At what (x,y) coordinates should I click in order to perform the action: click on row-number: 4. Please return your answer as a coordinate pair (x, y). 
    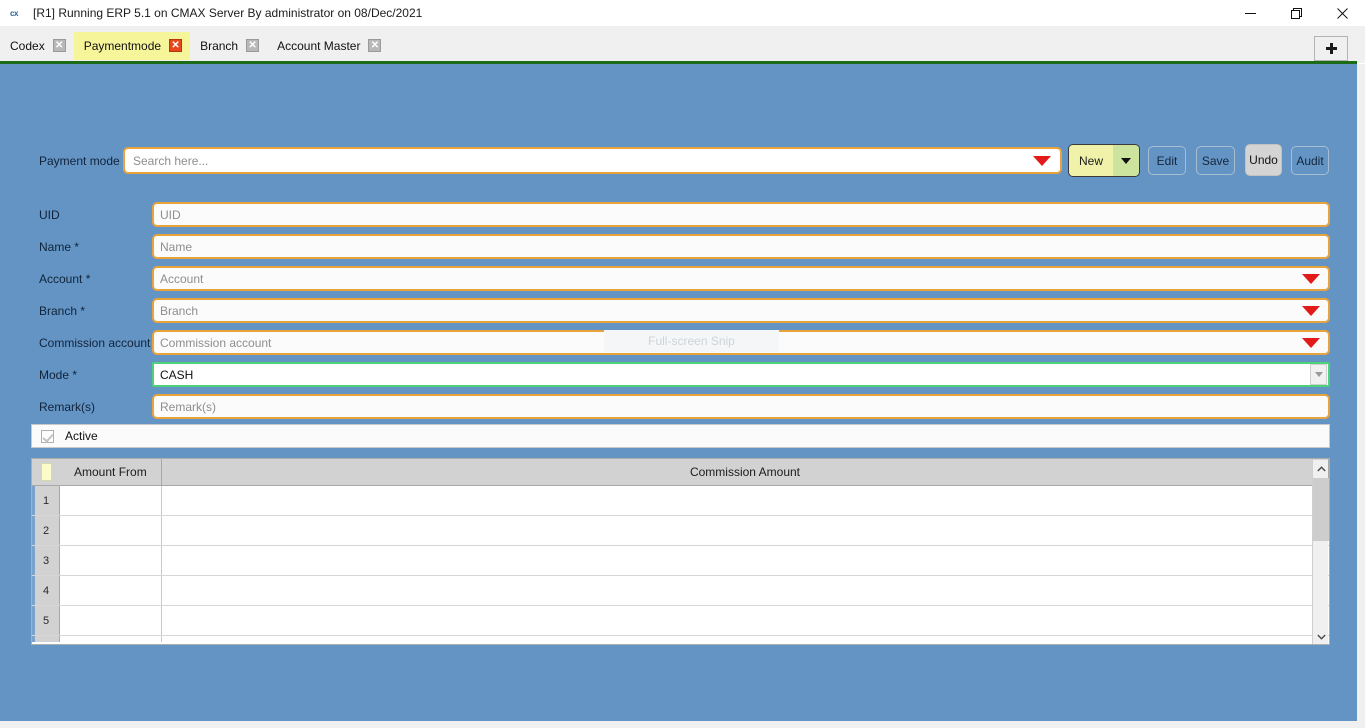
    Looking at the image, I should click on (46, 590).